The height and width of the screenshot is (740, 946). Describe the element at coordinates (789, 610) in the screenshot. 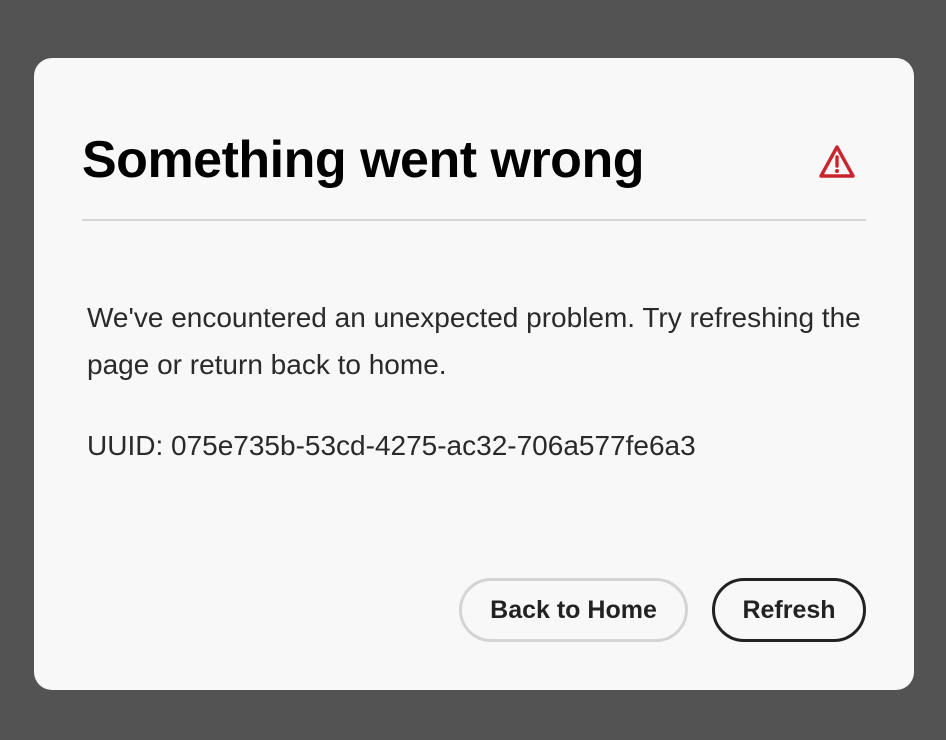

I see `refresh-button: Refresh` at that location.